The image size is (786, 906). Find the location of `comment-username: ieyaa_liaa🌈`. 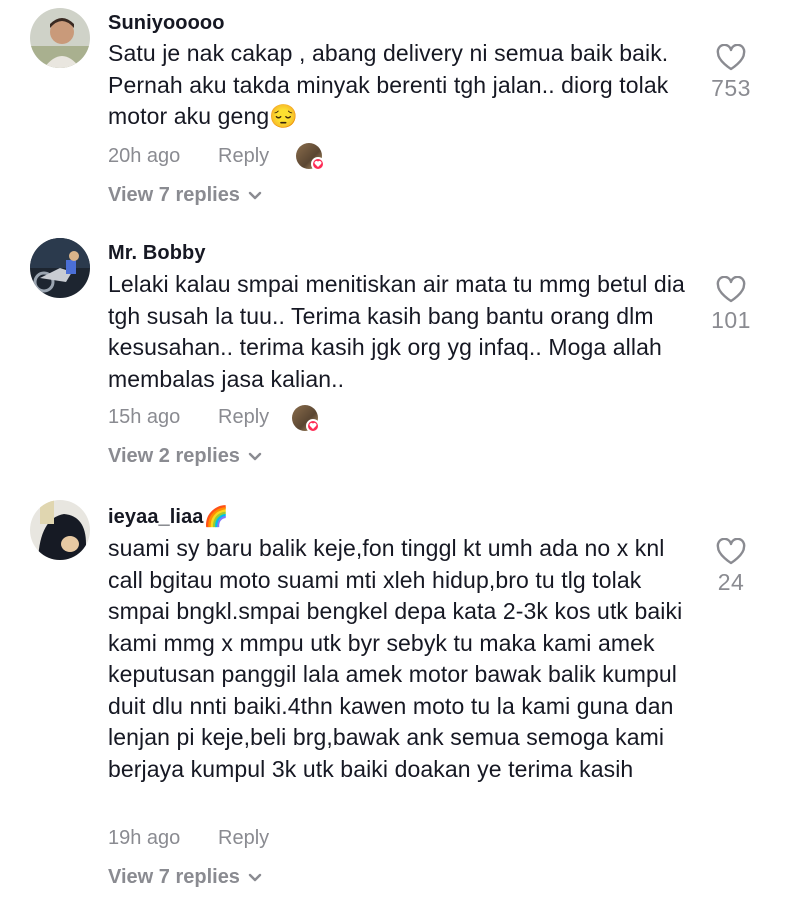

comment-username: ieyaa_liaa🌈 is located at coordinates (168, 516).